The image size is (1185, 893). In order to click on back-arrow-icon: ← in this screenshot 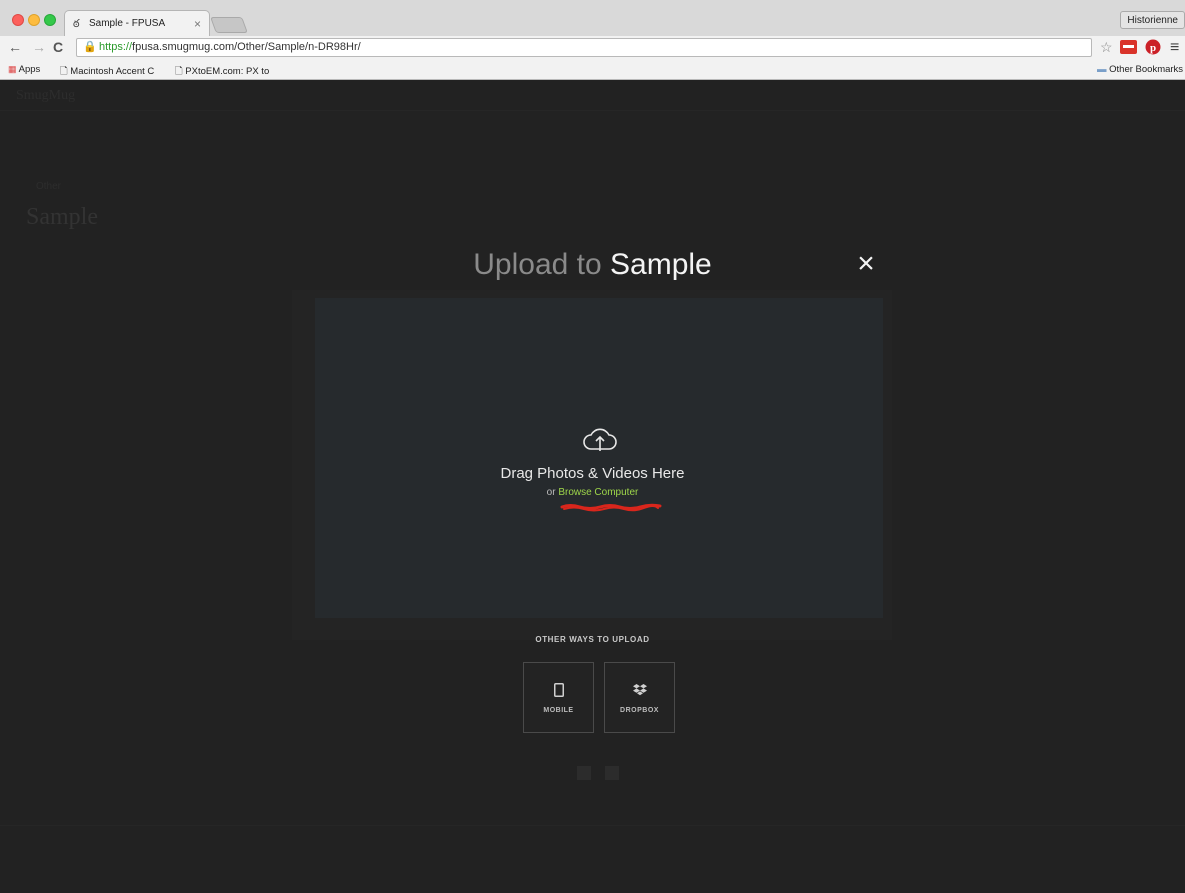, I will do `click(15, 47)`.